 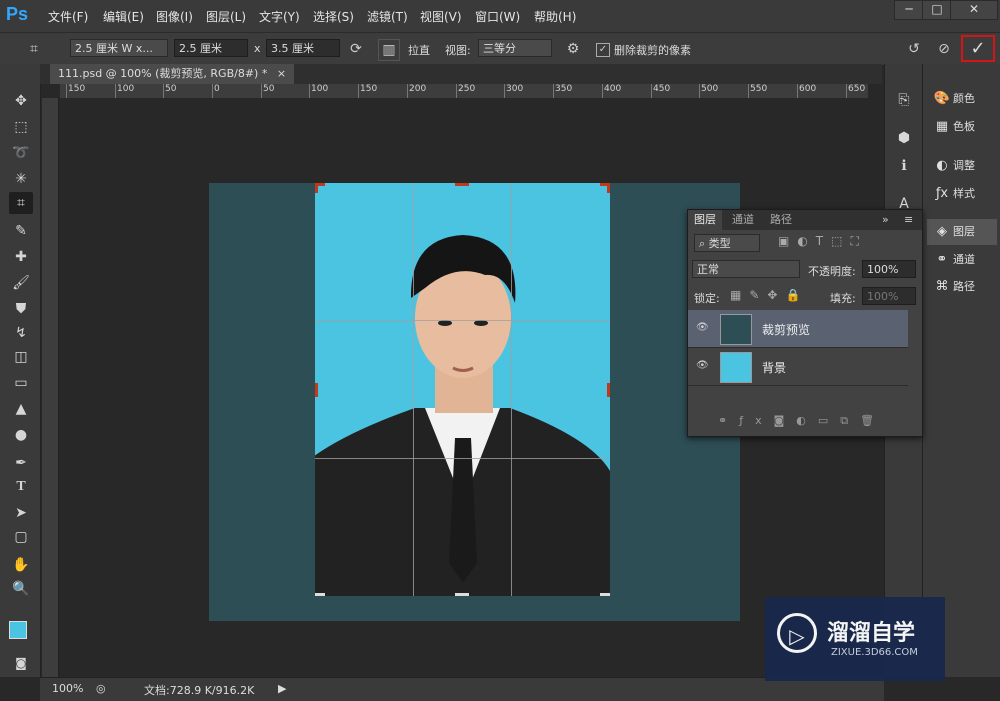 I want to click on lasso-tool-icon: ➰, so click(x=21, y=153).